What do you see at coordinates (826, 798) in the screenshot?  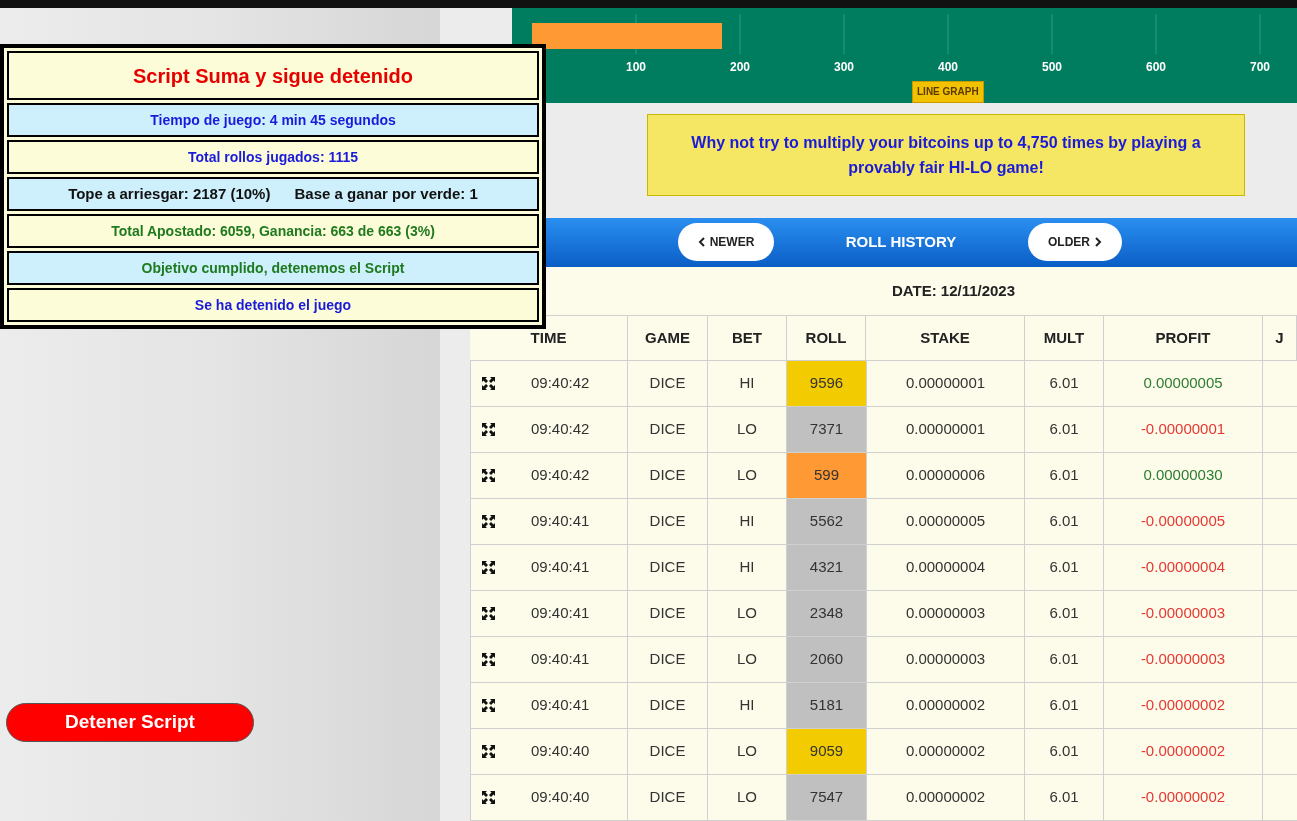 I see `roll-cell: 7547` at bounding box center [826, 798].